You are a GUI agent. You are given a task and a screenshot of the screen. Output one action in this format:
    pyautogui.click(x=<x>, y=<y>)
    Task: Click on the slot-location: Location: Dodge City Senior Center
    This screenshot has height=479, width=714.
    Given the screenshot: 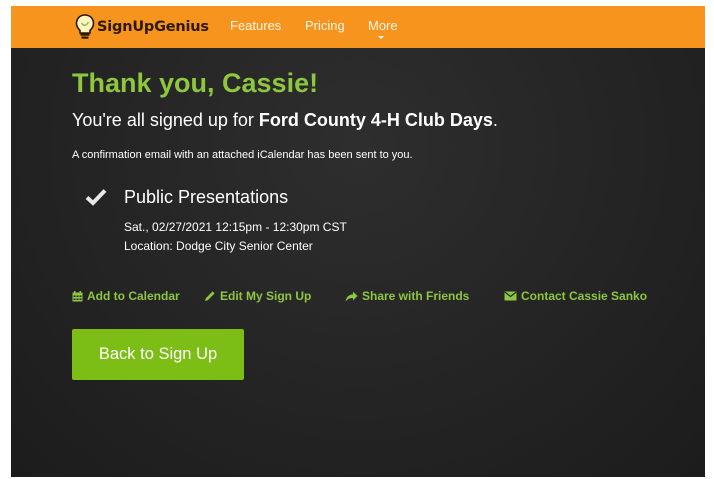 What is the action you would take?
    pyautogui.click(x=218, y=246)
    